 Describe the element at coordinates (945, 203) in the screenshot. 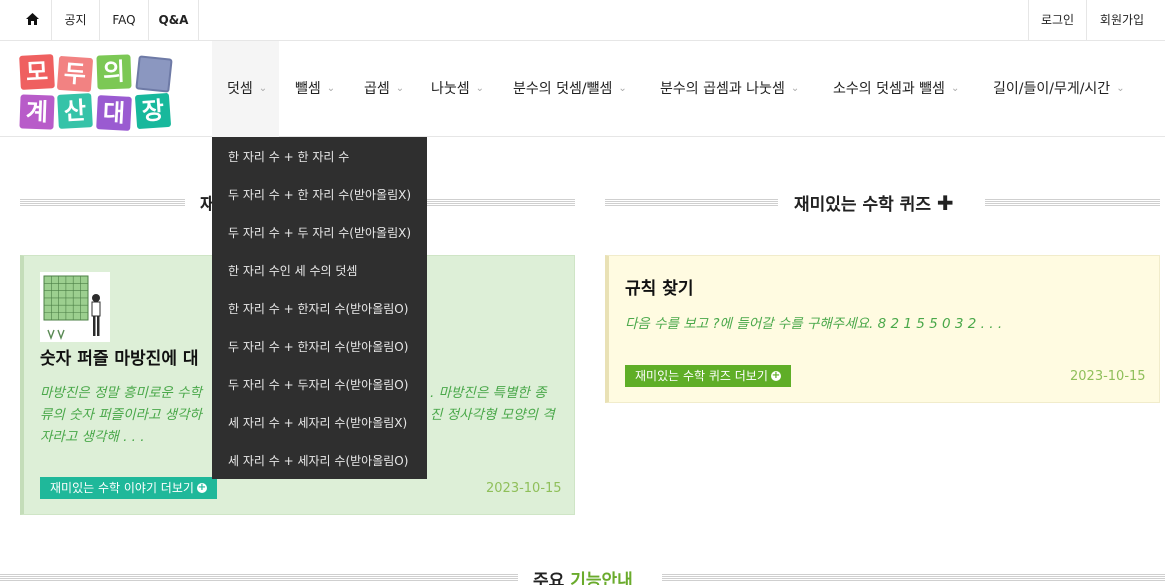

I see `plus-icon: ✚` at that location.